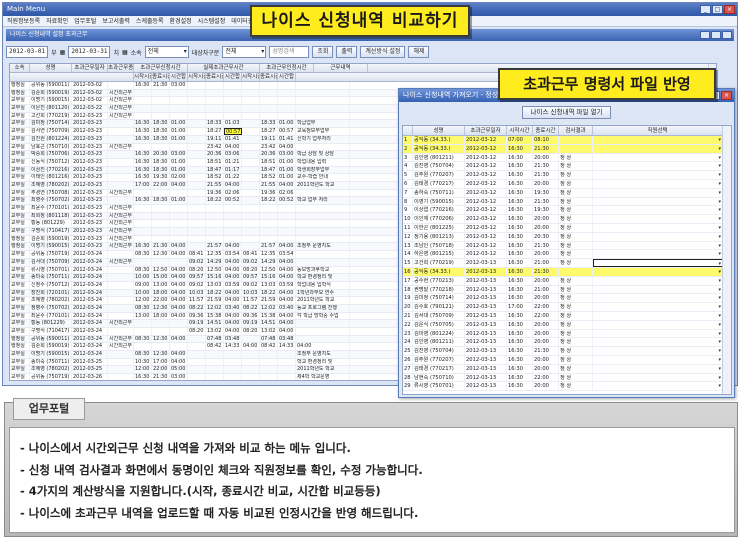 This screenshot has height=539, width=740. I want to click on close-icon, so click(727, 35).